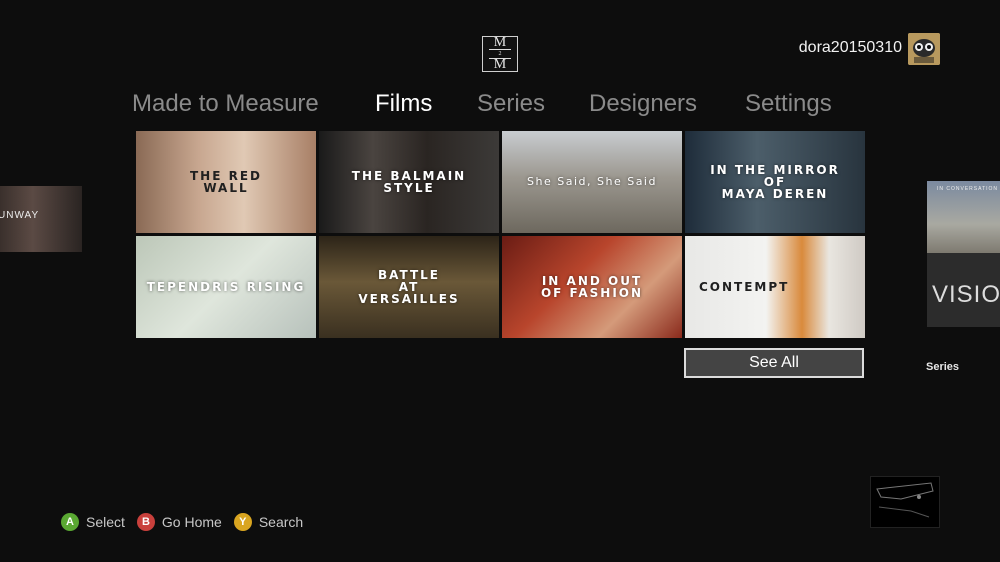  Describe the element at coordinates (403, 104) in the screenshot. I see `nav-films: Films` at that location.